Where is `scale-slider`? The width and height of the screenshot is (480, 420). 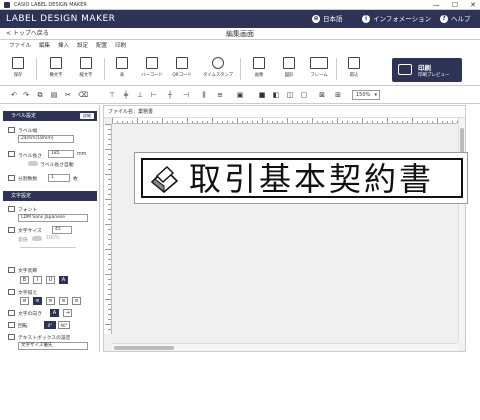 scale-slider is located at coordinates (48, 247).